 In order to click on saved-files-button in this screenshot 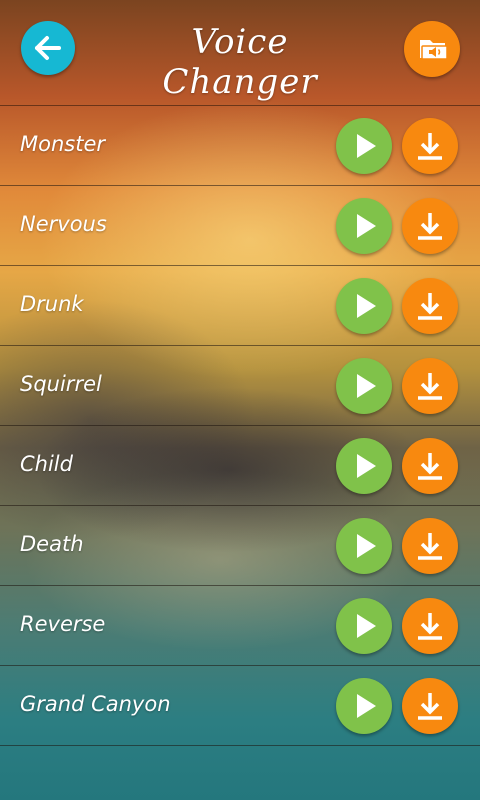, I will do `click(432, 49)`.